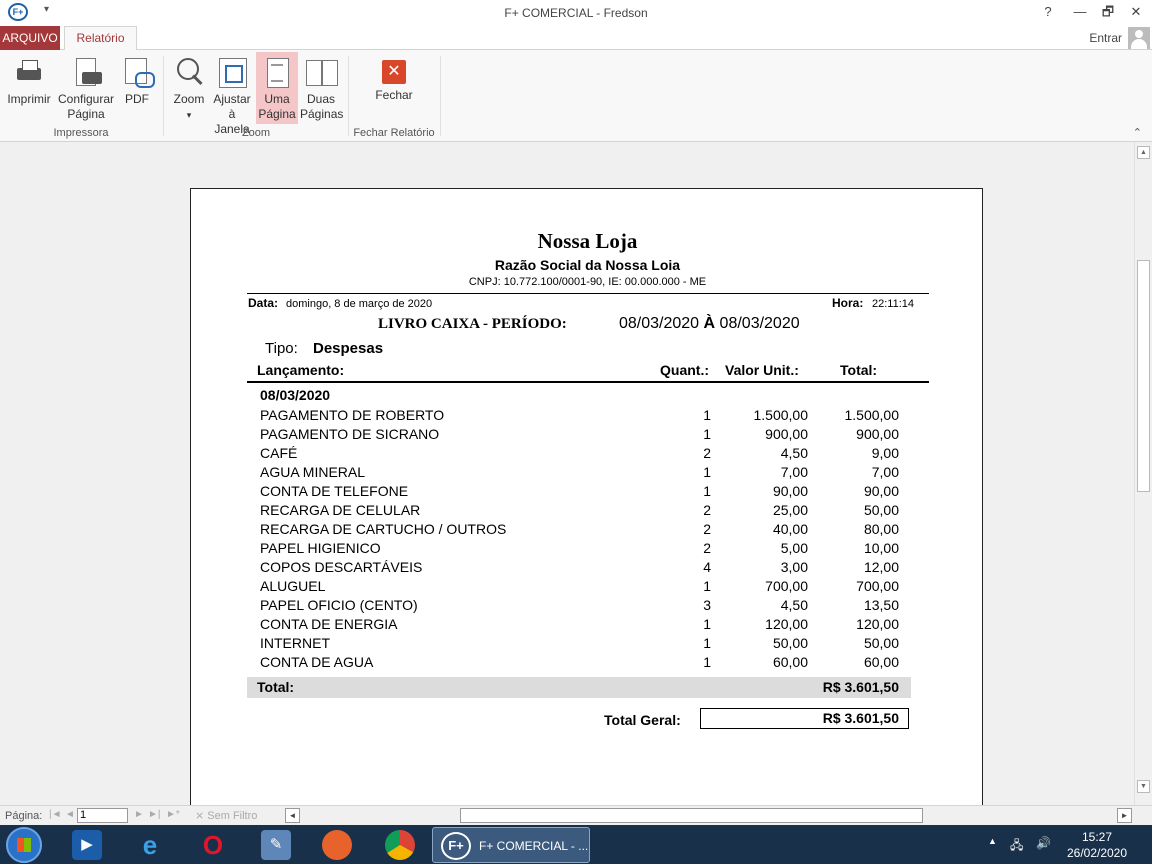 The image size is (1152, 864). I want to click on fit-window-button: Ajustar à Janela, so click(232, 94).